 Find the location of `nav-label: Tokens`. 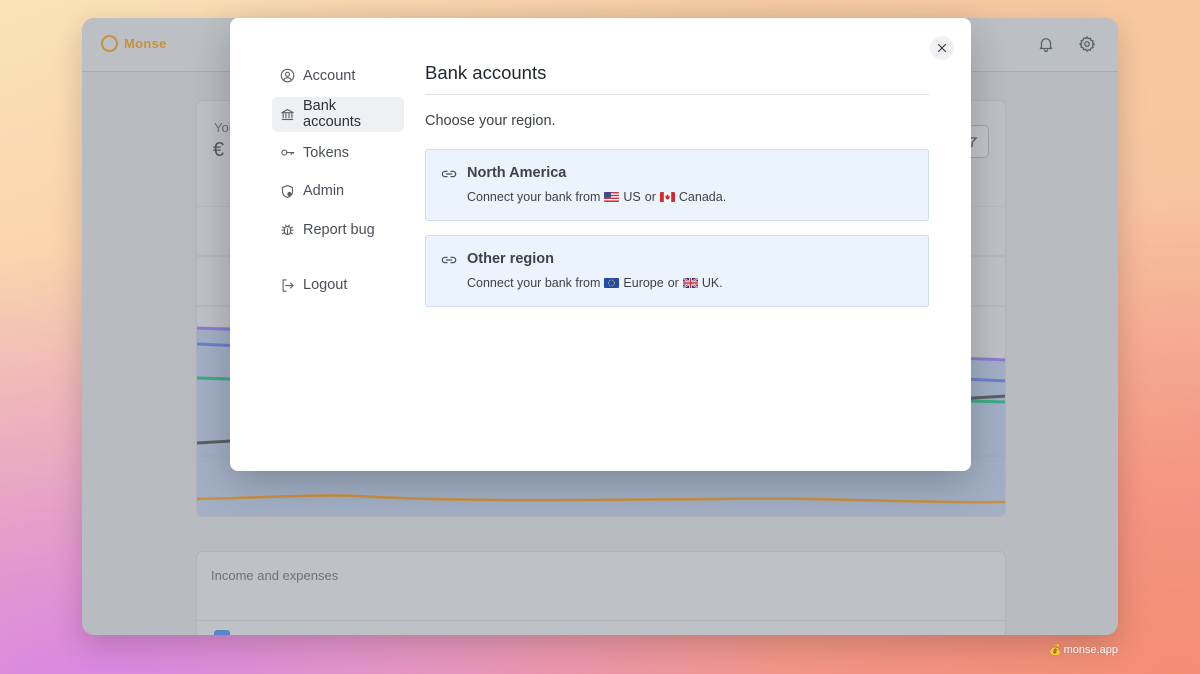

nav-label: Tokens is located at coordinates (326, 152).